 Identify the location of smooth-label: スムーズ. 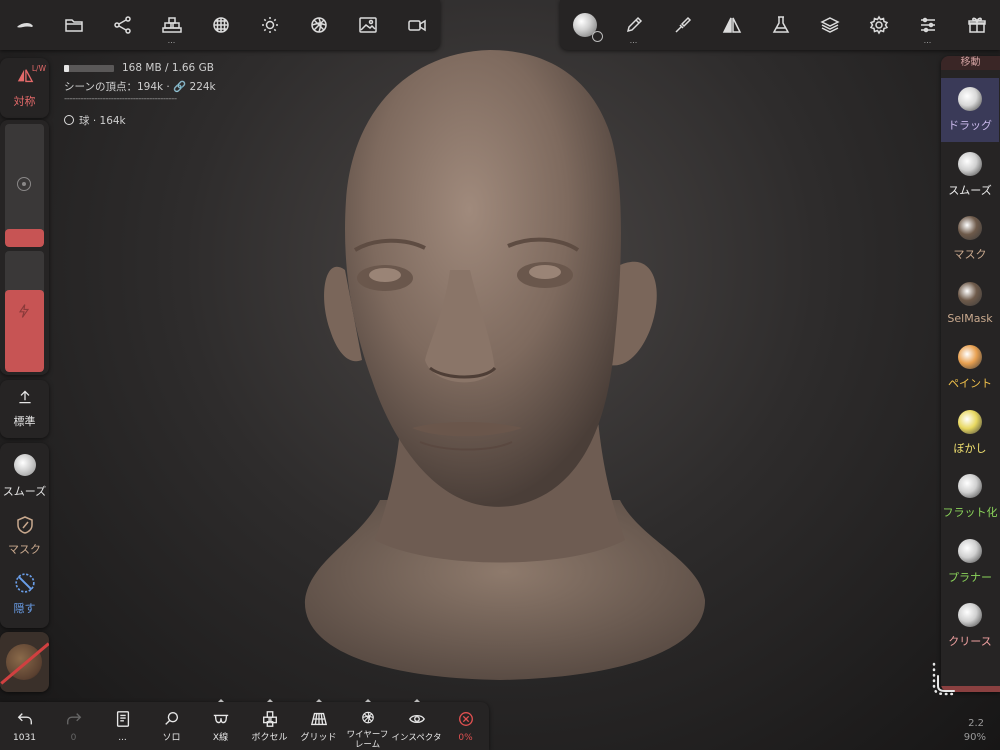
(24, 491).